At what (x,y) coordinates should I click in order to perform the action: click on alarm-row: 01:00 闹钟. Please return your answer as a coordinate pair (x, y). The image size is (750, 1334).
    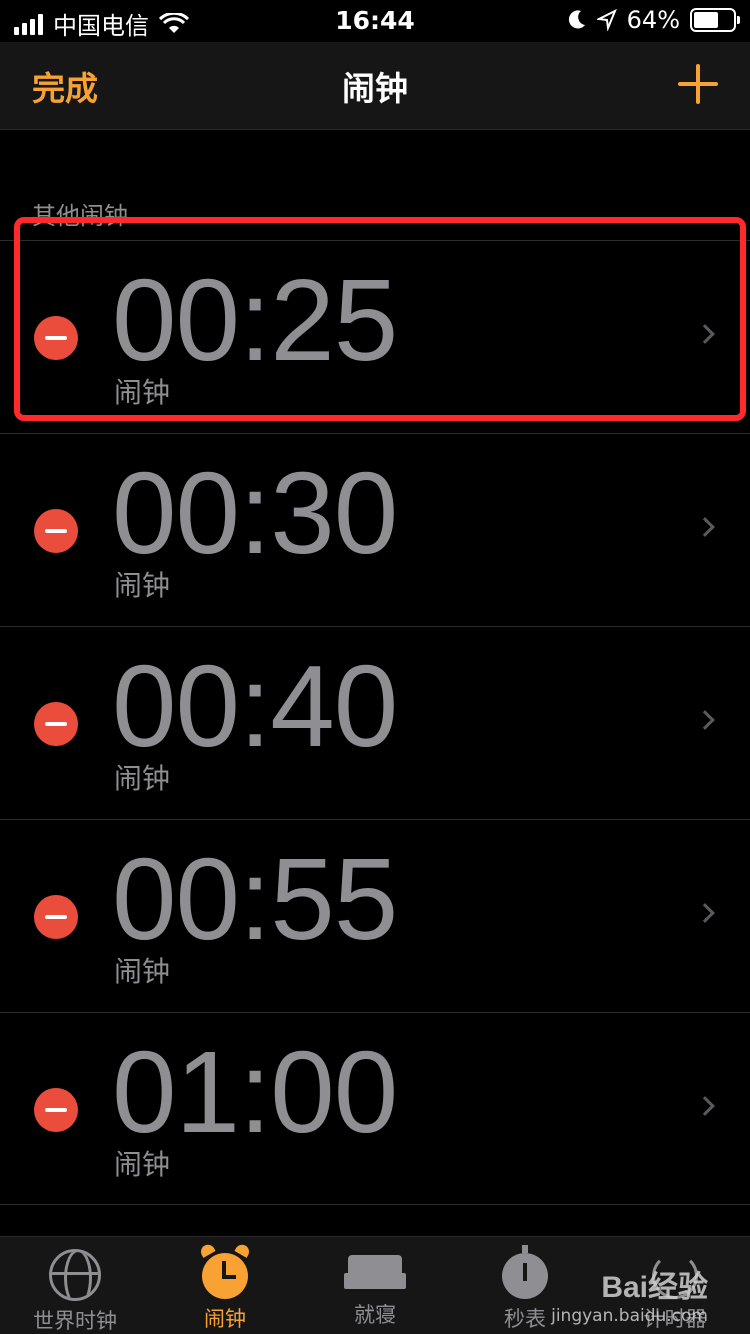
    Looking at the image, I should click on (375, 1108).